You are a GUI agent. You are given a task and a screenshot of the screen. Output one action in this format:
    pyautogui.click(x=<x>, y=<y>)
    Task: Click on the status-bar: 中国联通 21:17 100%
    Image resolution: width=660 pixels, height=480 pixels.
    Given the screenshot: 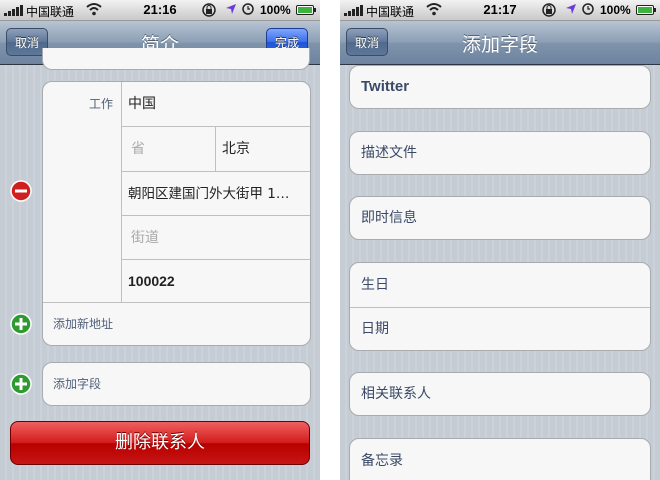 What is the action you would take?
    pyautogui.click(x=500, y=10)
    